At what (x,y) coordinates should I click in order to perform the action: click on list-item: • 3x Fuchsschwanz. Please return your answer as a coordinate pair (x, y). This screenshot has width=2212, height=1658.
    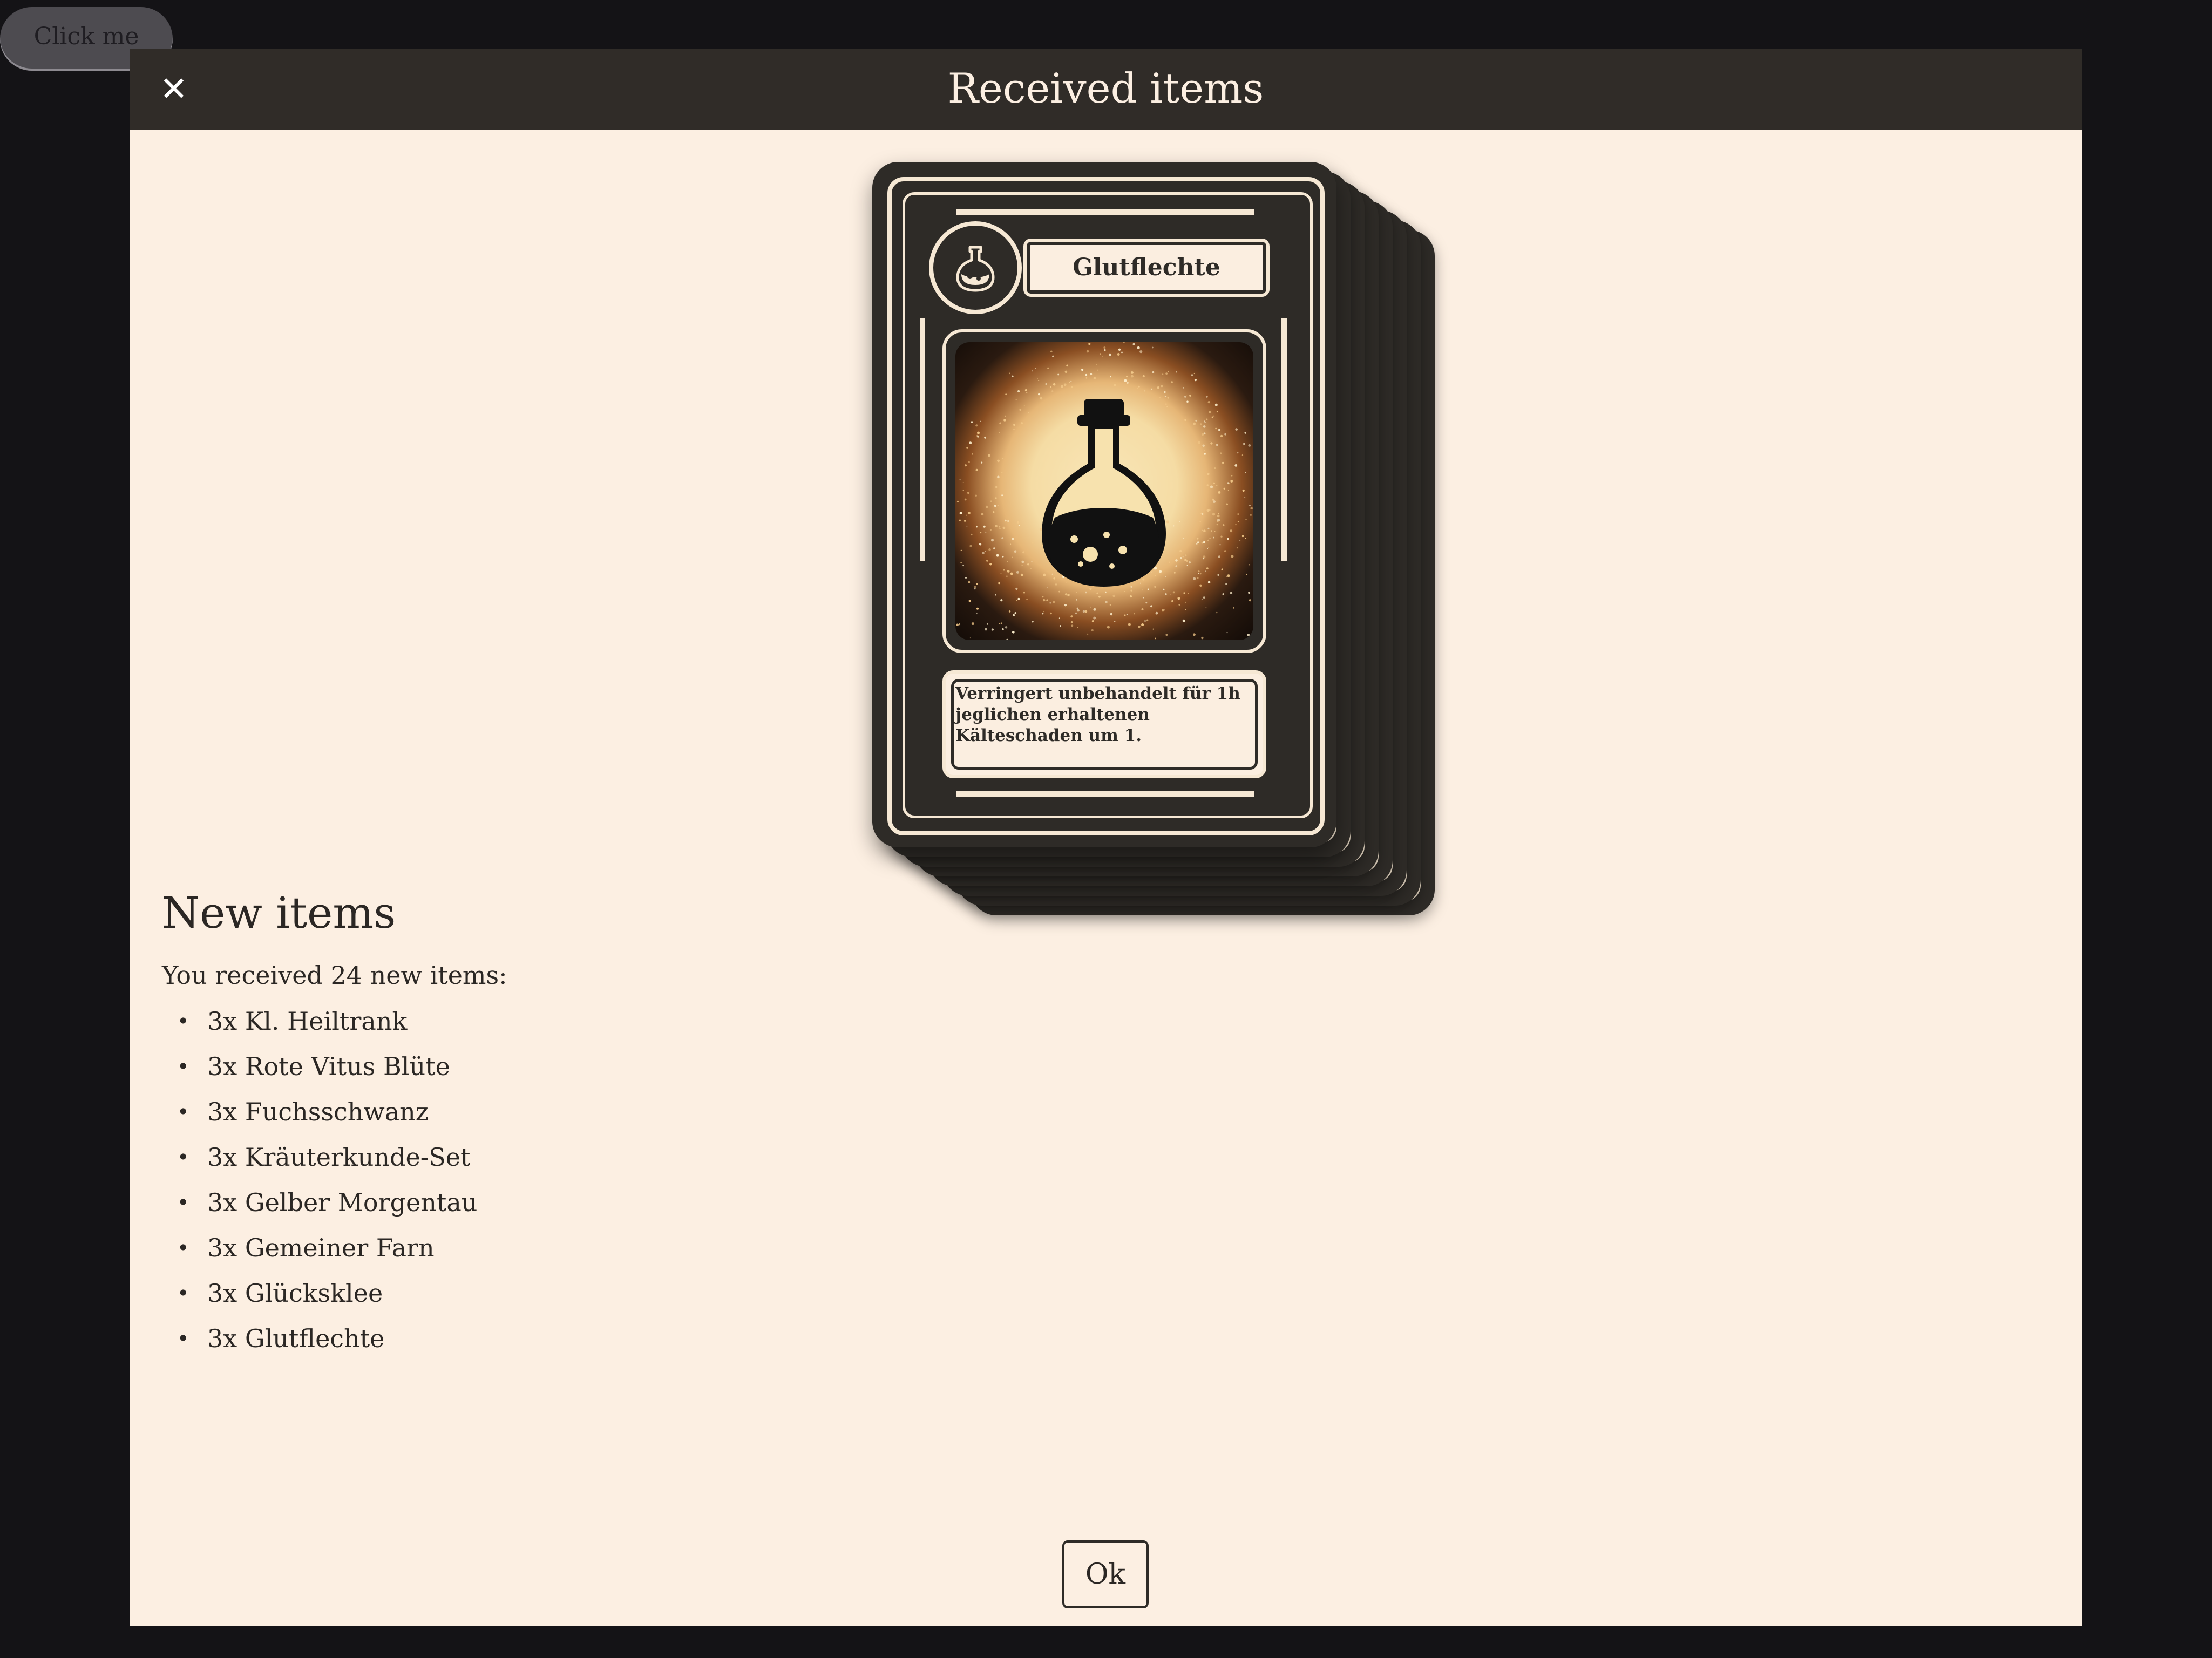
    Looking at the image, I should click on (319, 1118).